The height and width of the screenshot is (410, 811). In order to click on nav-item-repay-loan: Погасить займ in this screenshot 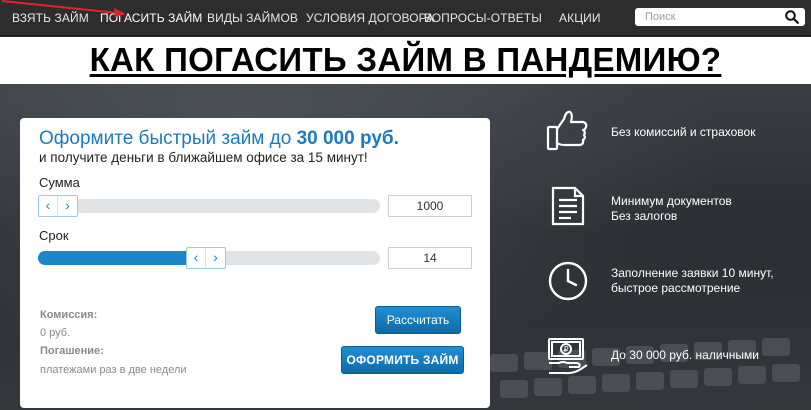, I will do `click(151, 18)`.